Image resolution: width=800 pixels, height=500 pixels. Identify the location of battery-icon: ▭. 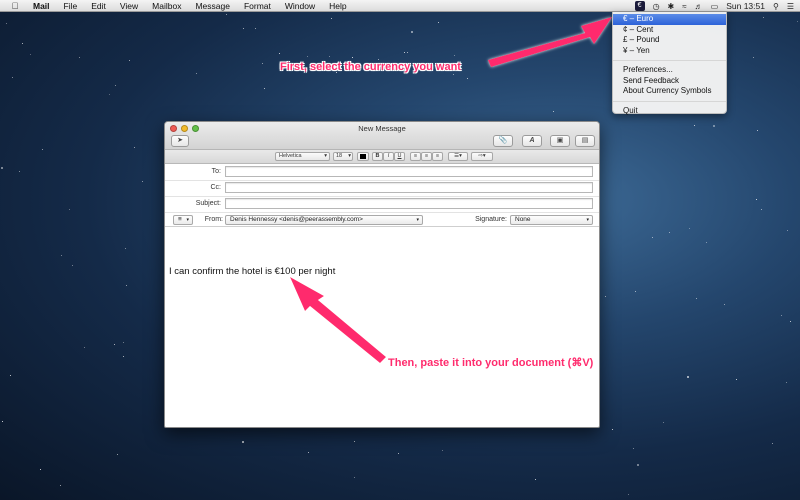
(715, 6).